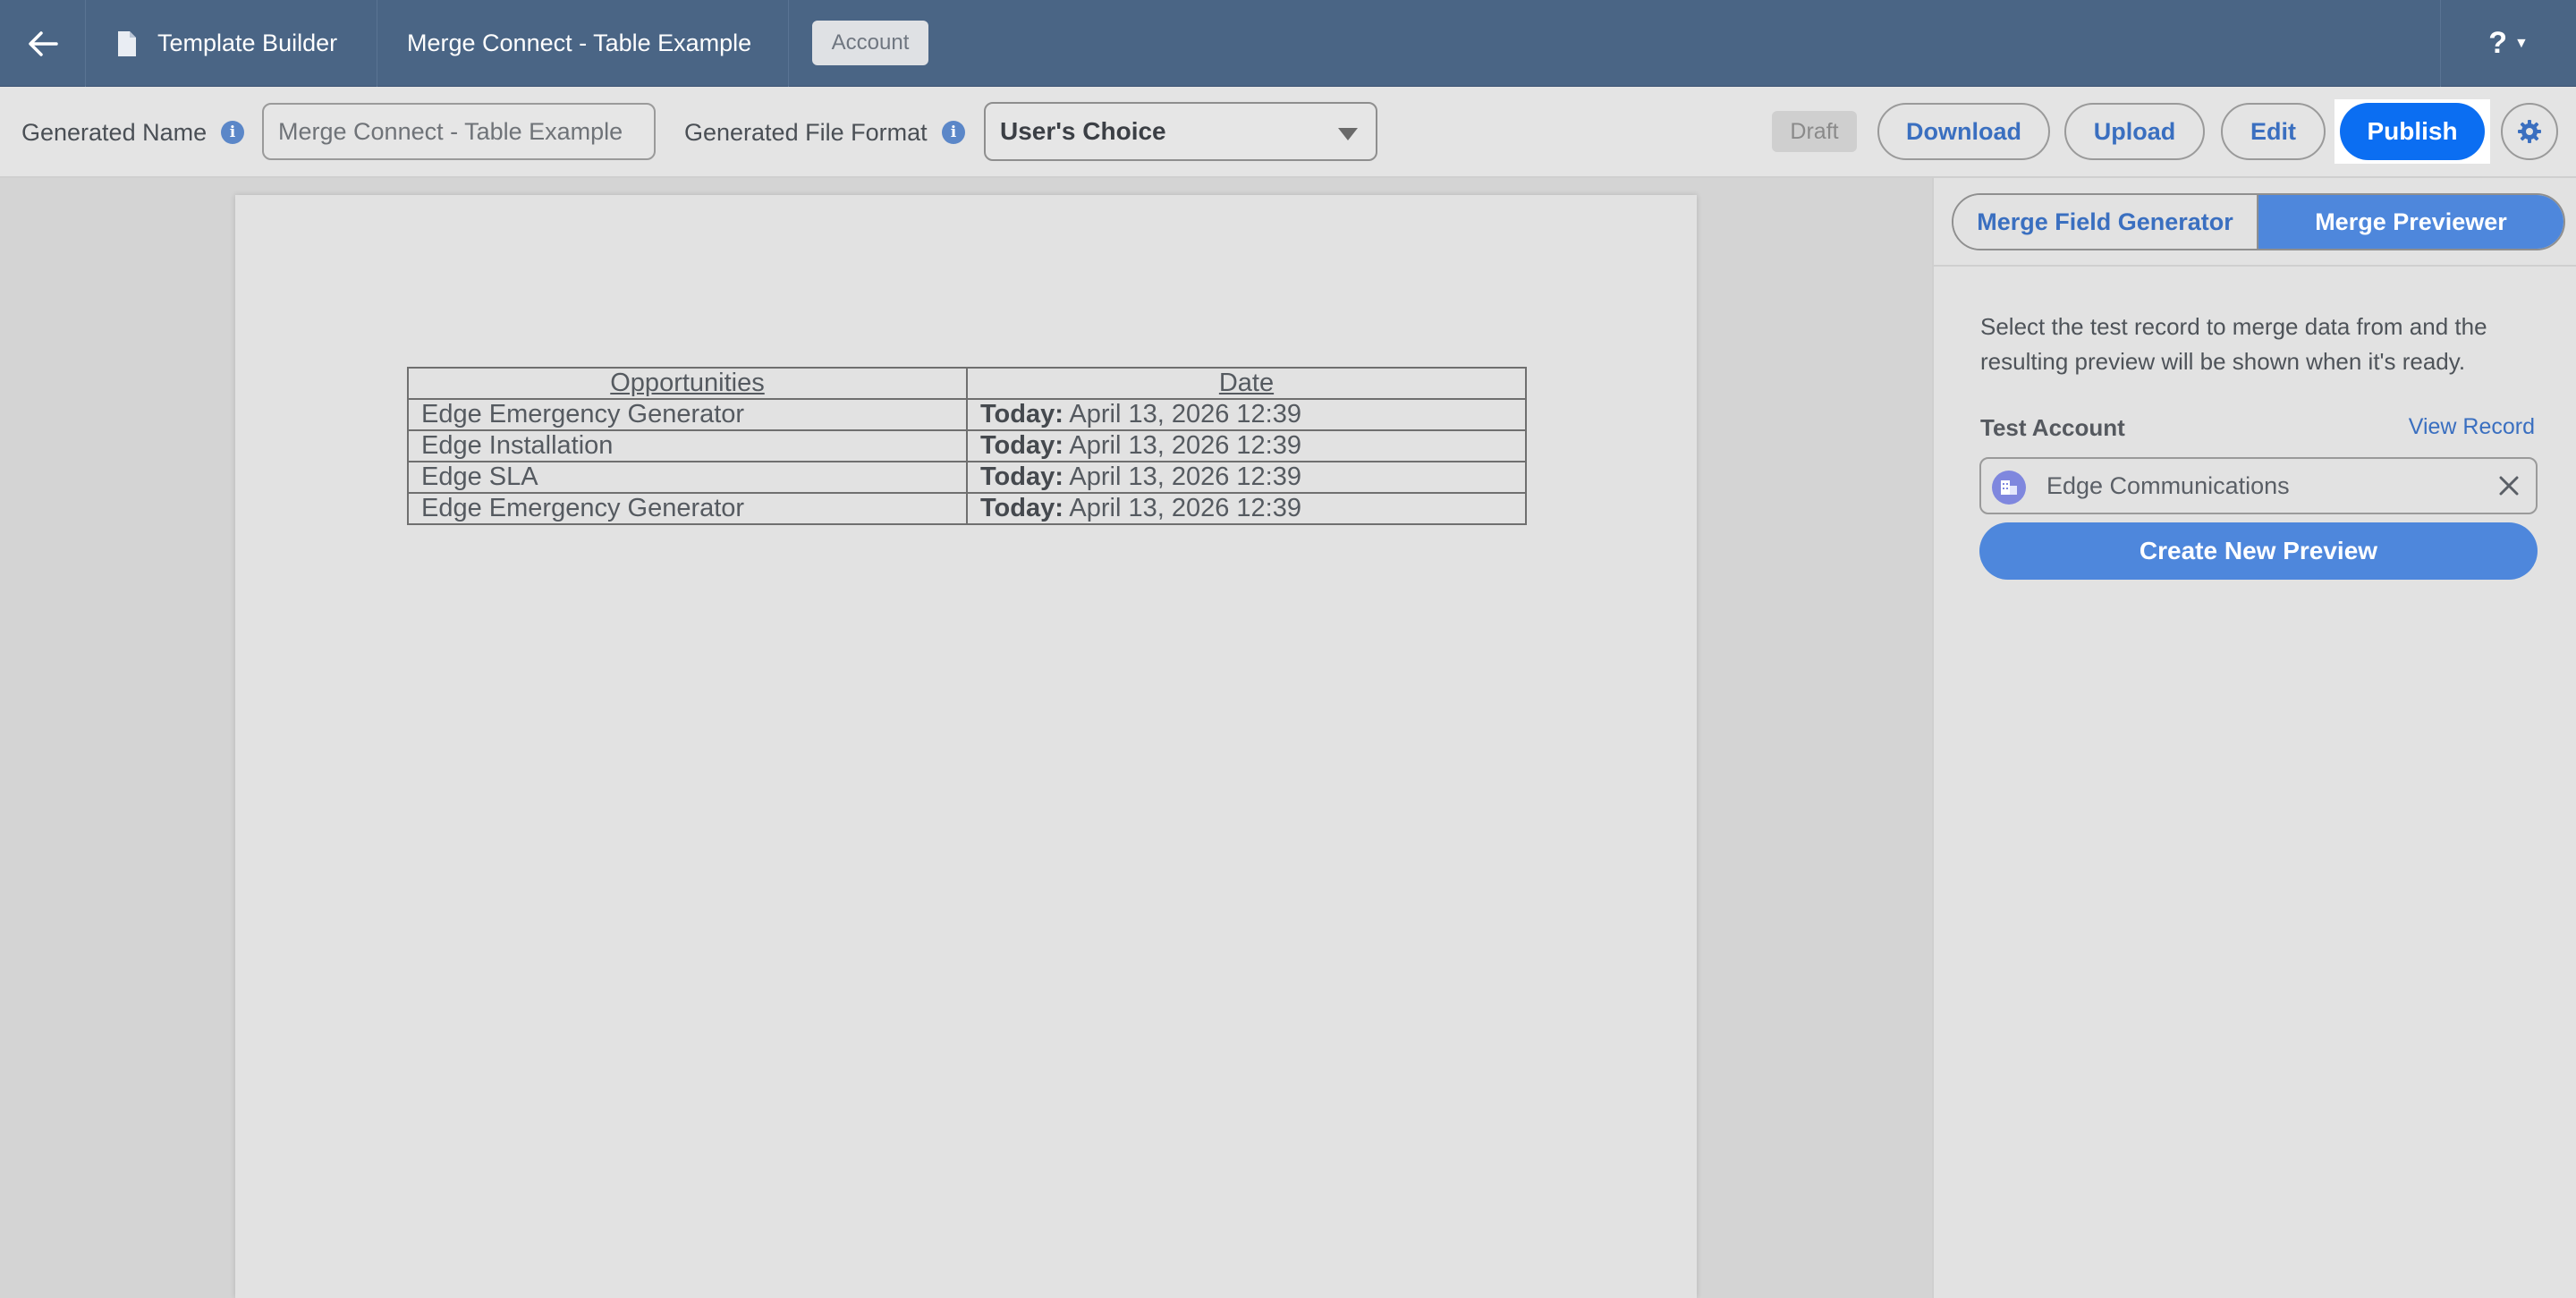  I want to click on download-button: Download, so click(1963, 131).